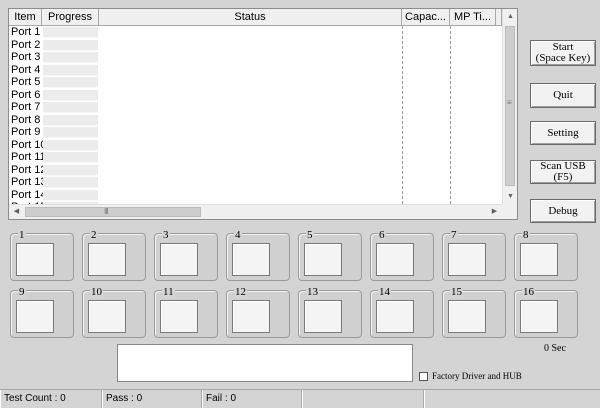 This screenshot has height=408, width=600. I want to click on port-box-number: 9, so click(22, 292).